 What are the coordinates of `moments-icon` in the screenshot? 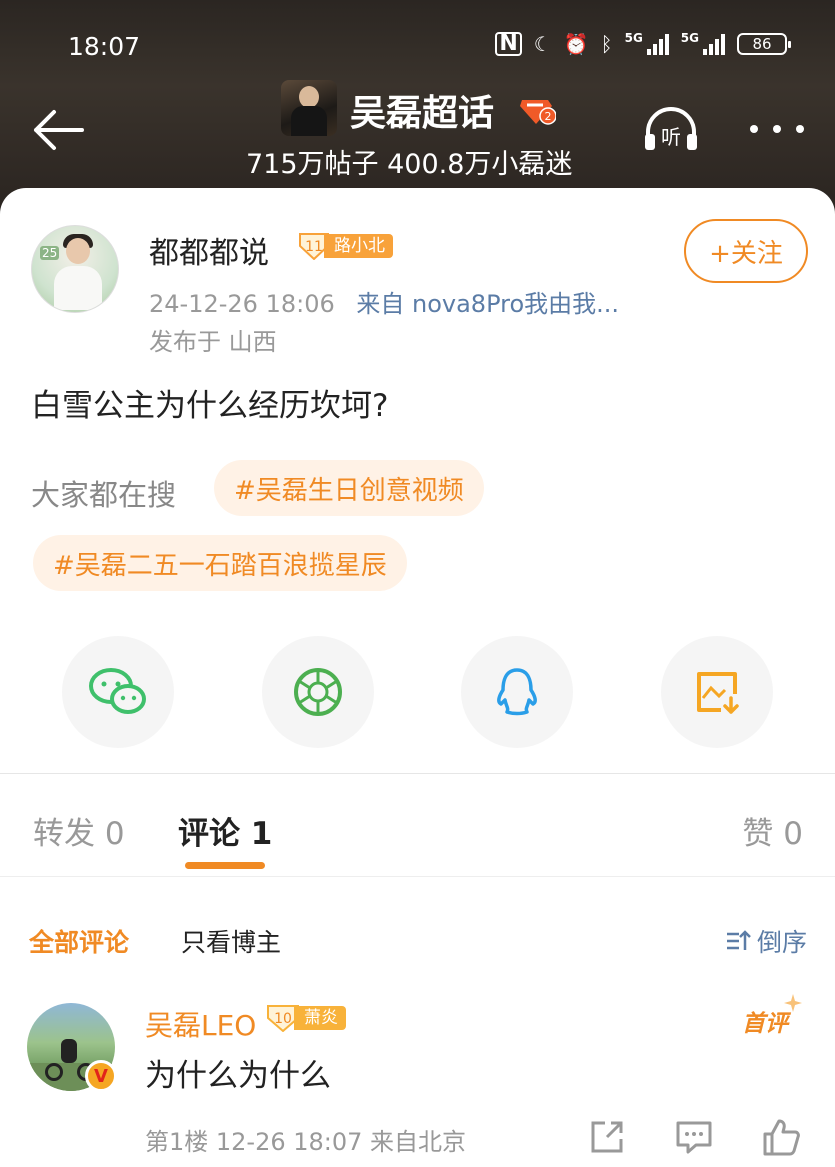 It's located at (318, 692).